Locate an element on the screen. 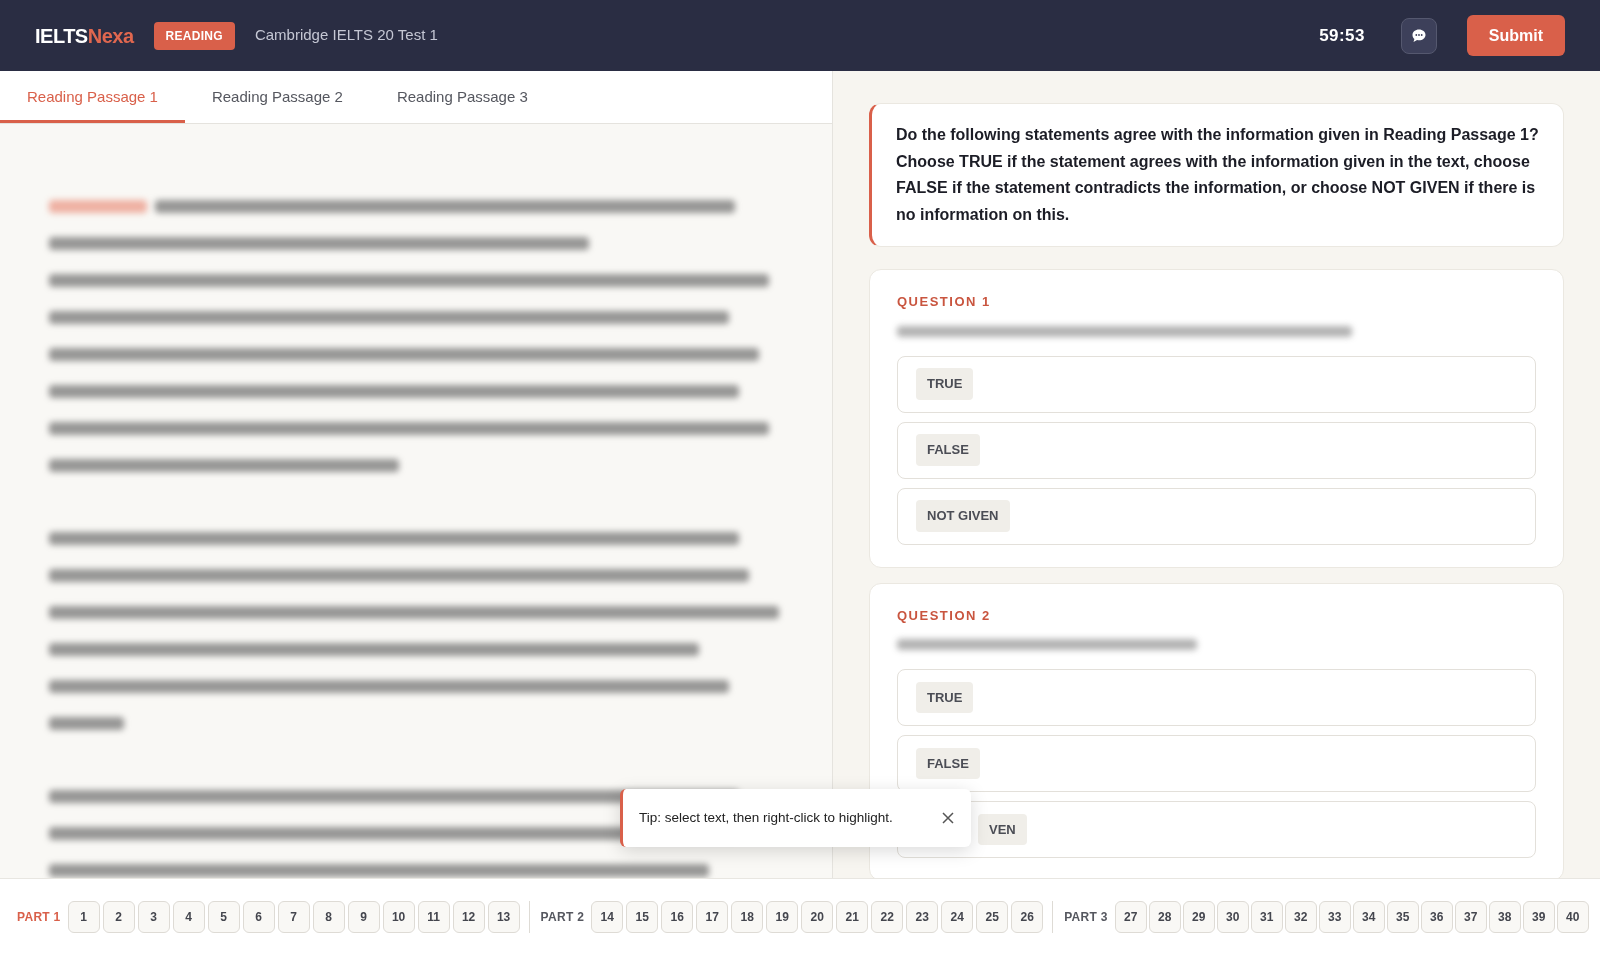 The image size is (1600, 955). submit-button: Submit is located at coordinates (1515, 35).